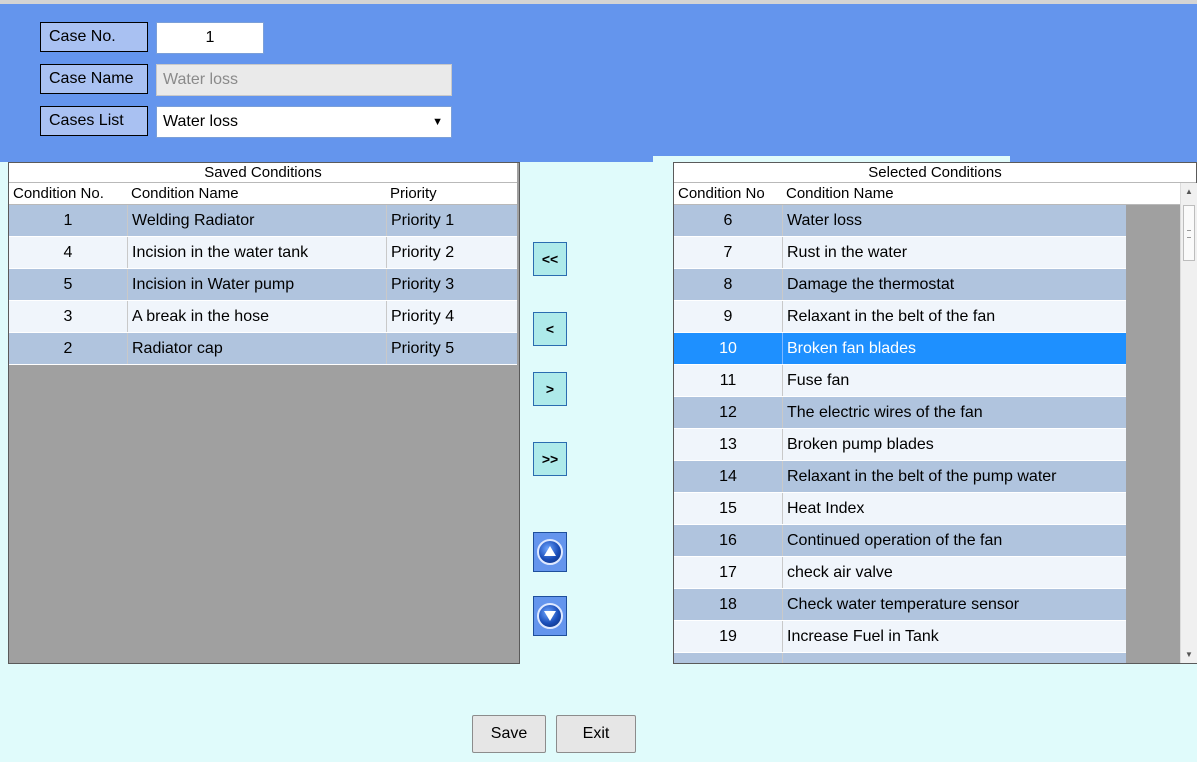 Image resolution: width=1197 pixels, height=762 pixels. What do you see at coordinates (263, 194) in the screenshot?
I see `saved-conditions-header: Condition No. Condition Name Priority` at bounding box center [263, 194].